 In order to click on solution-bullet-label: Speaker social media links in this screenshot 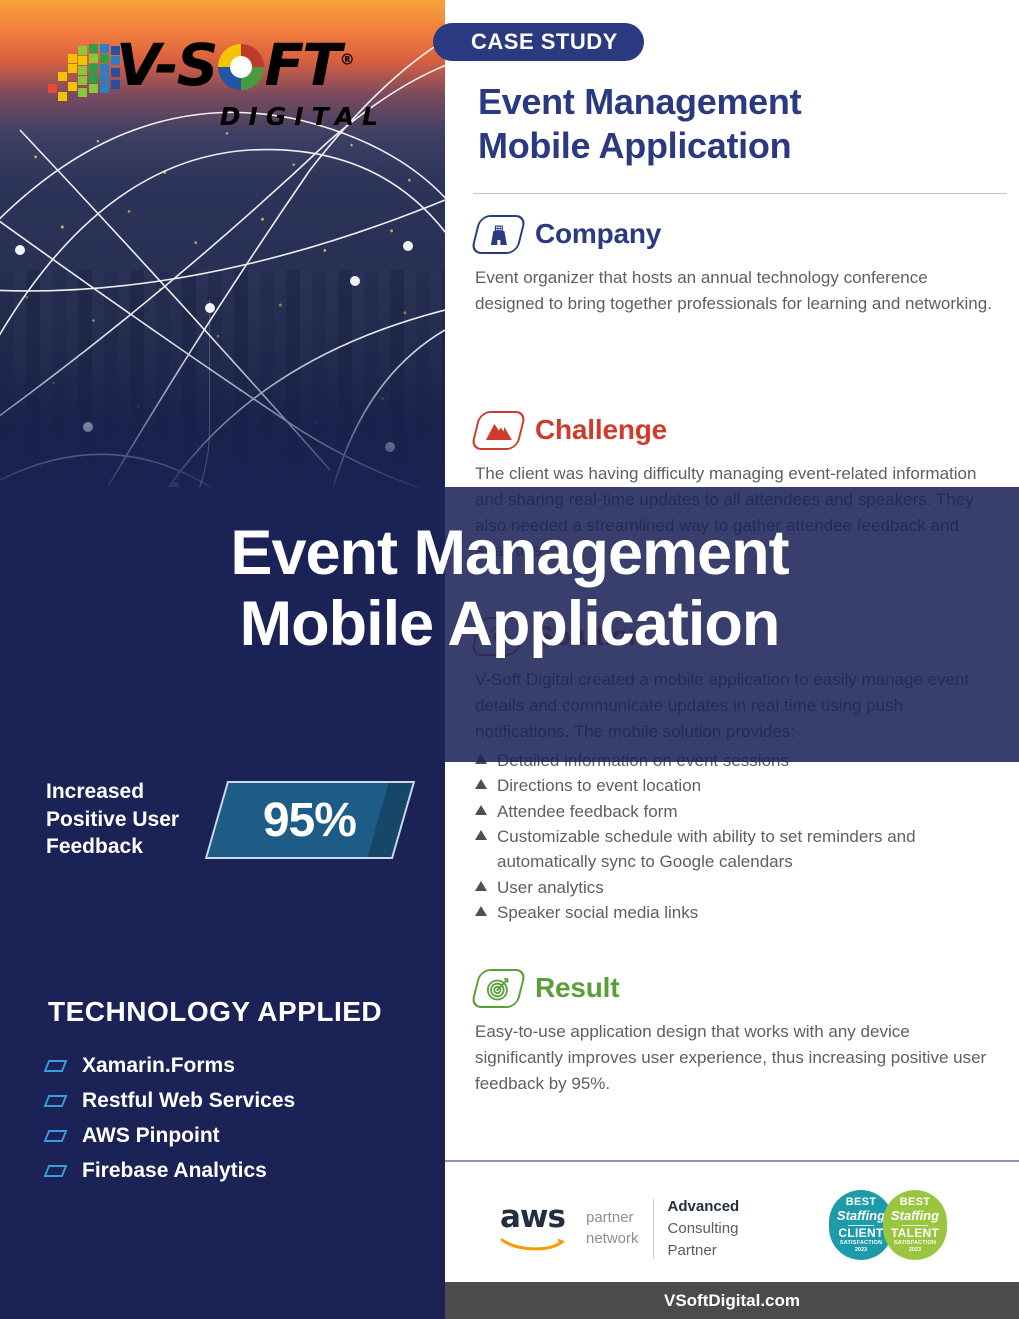, I will do `click(598, 912)`.